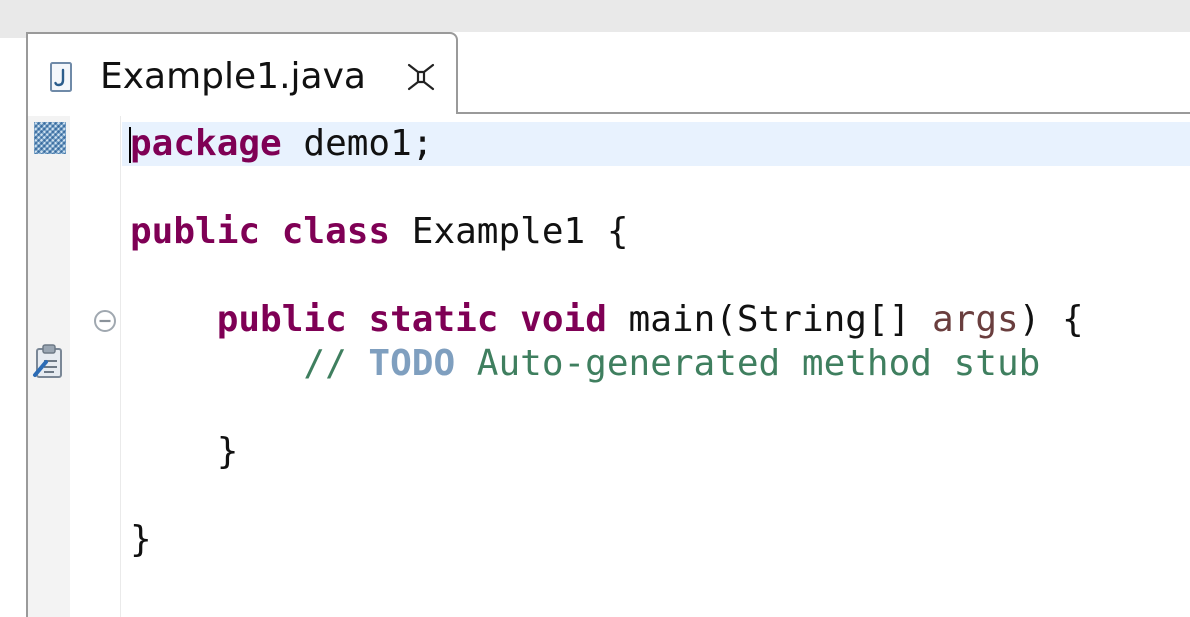  What do you see at coordinates (769, 319) in the screenshot?
I see `code-text: main(String[]` at bounding box center [769, 319].